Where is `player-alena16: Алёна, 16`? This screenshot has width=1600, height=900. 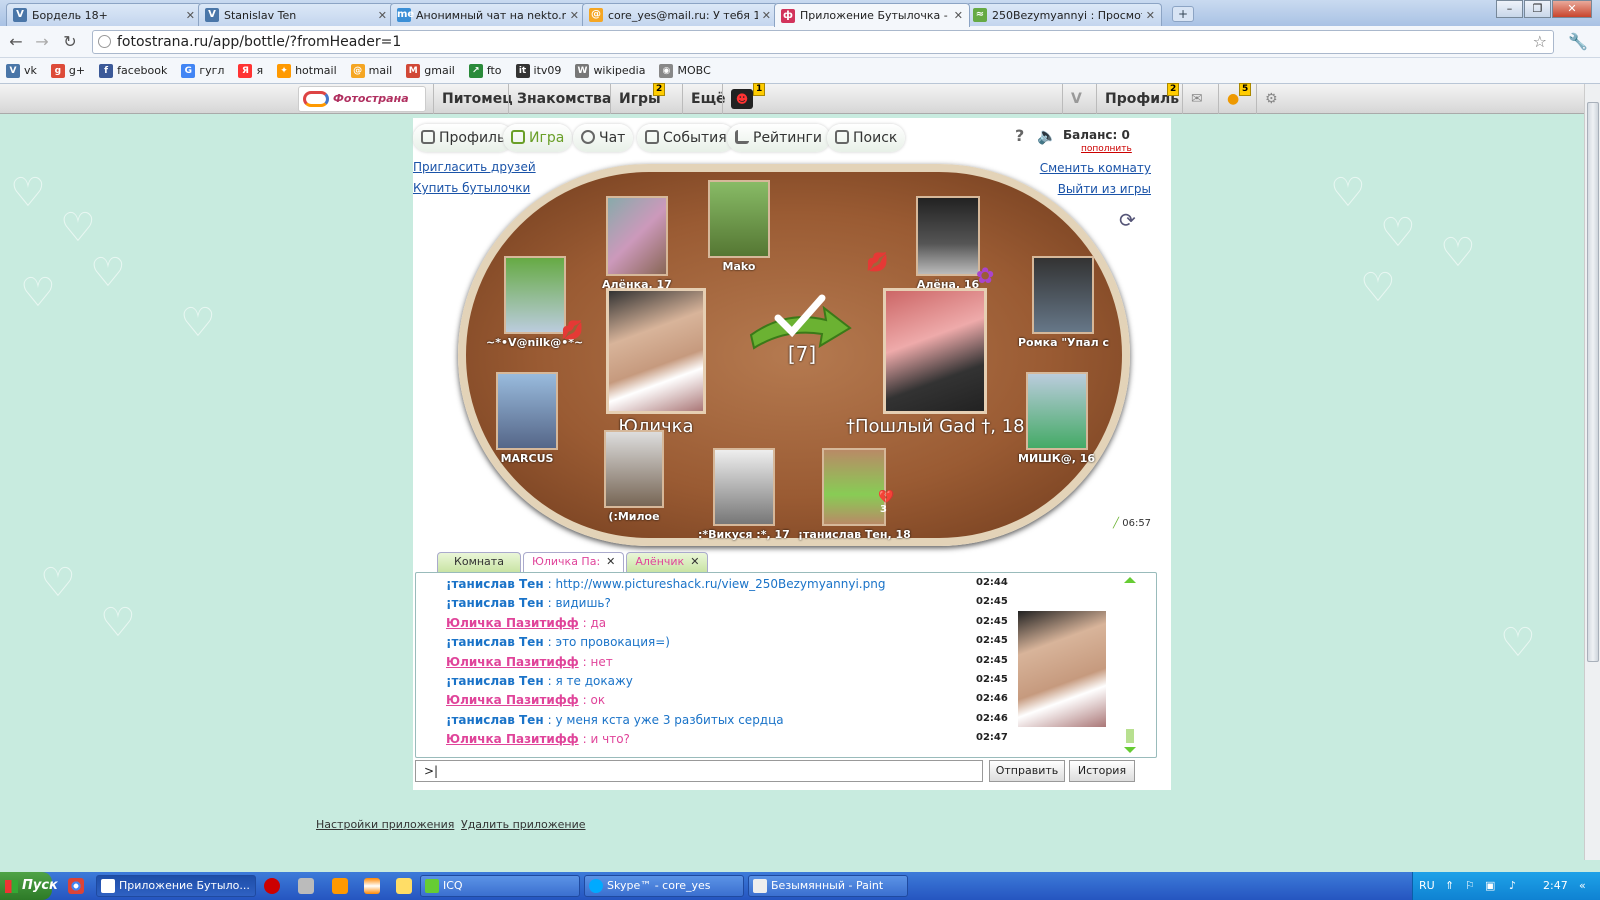
player-alena16: Алёна, 16 is located at coordinates (948, 243).